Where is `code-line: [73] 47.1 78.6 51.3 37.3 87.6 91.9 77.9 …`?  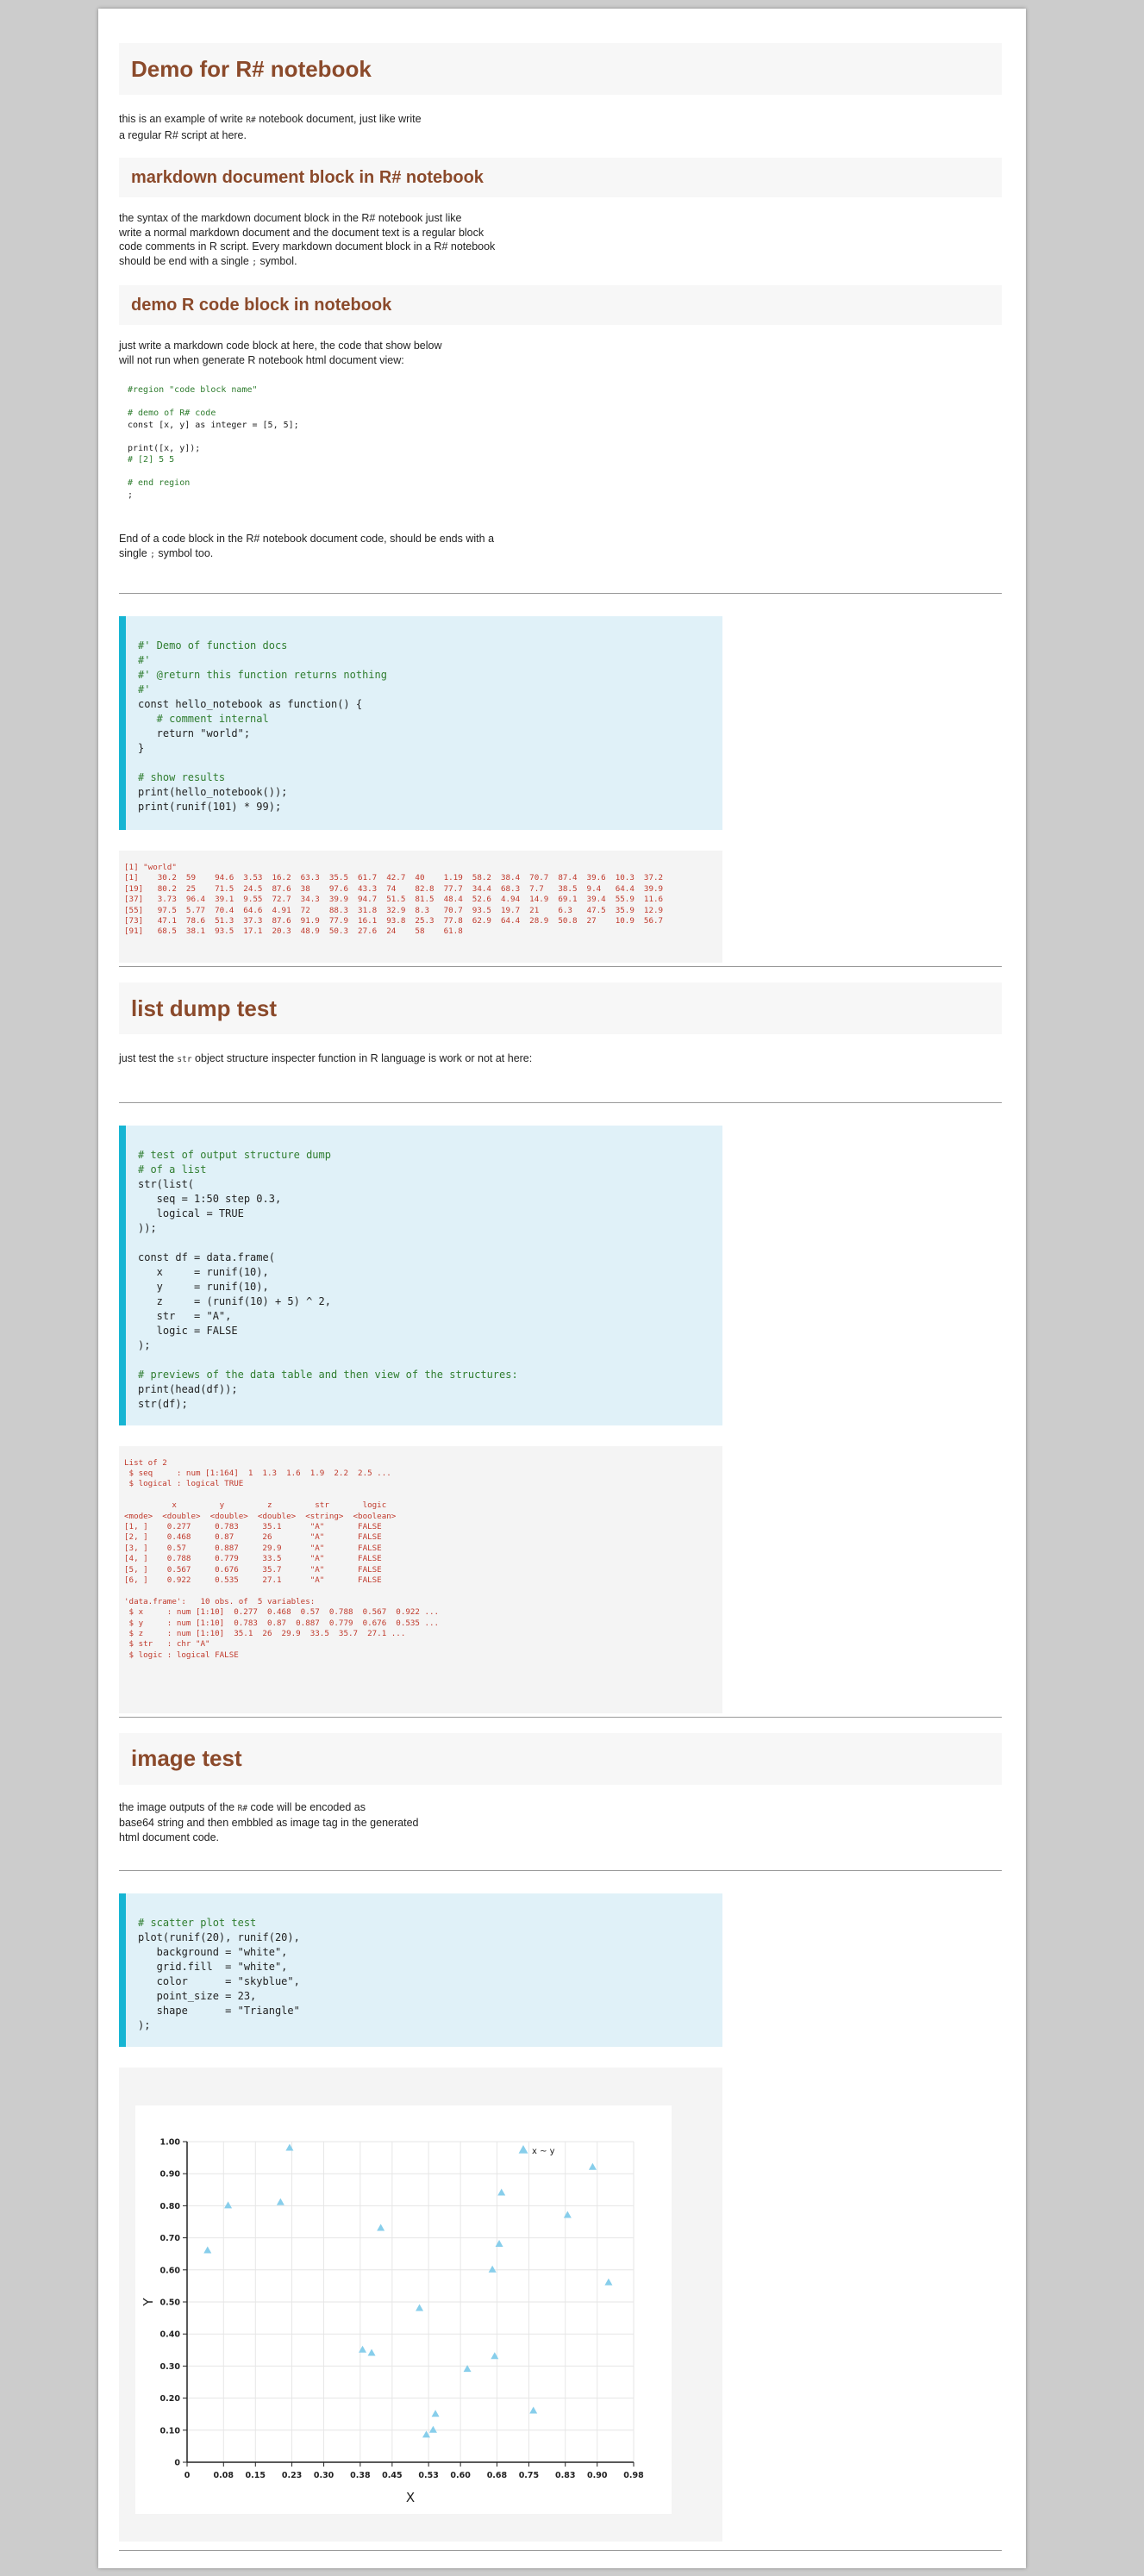 code-line: [73] 47.1 78.6 51.3 37.3 87.6 91.9 77.9 … is located at coordinates (394, 921).